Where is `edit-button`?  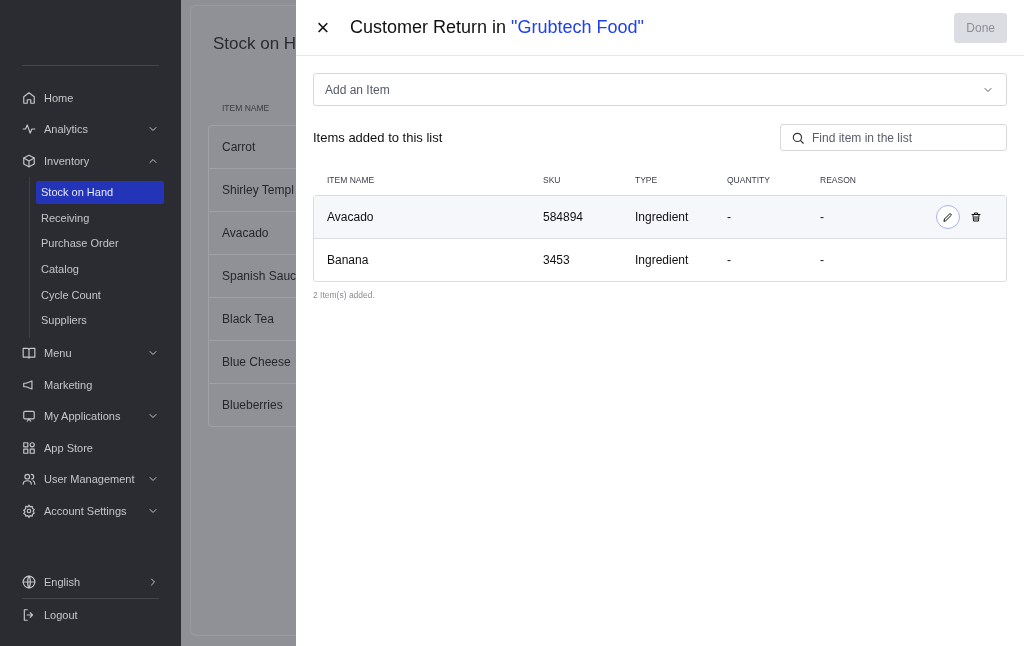
edit-button is located at coordinates (948, 217).